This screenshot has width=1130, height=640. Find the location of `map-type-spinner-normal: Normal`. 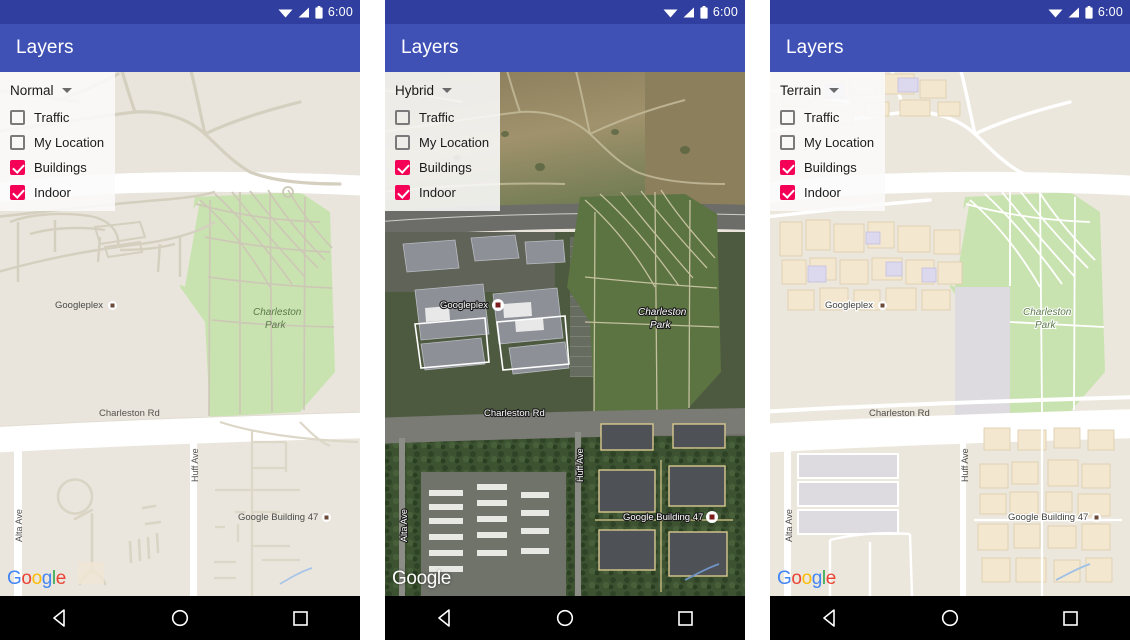

map-type-spinner-normal: Normal is located at coordinates (60, 92).